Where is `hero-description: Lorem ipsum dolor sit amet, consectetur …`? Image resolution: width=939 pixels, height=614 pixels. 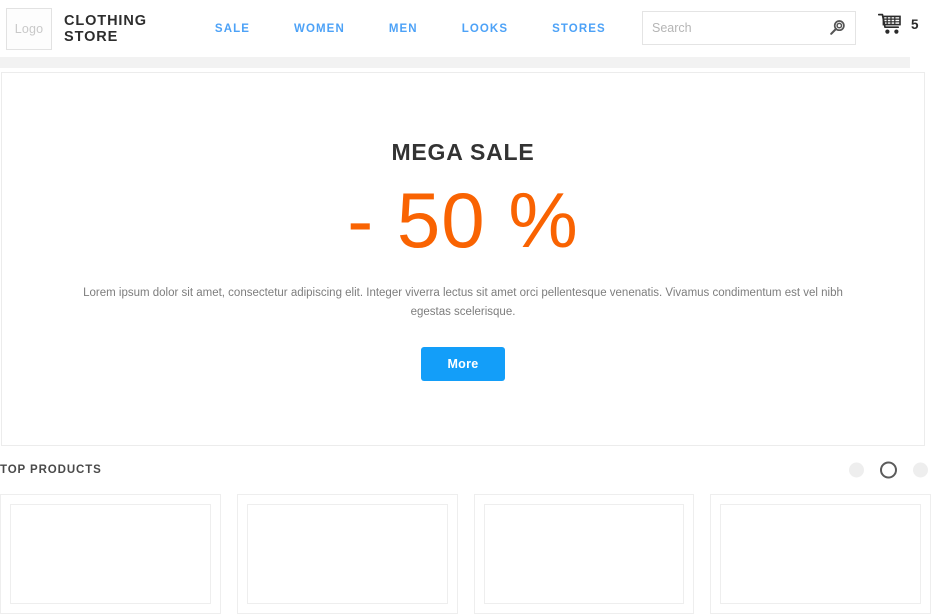
hero-description: Lorem ipsum dolor sit amet, consectetur … is located at coordinates (463, 302).